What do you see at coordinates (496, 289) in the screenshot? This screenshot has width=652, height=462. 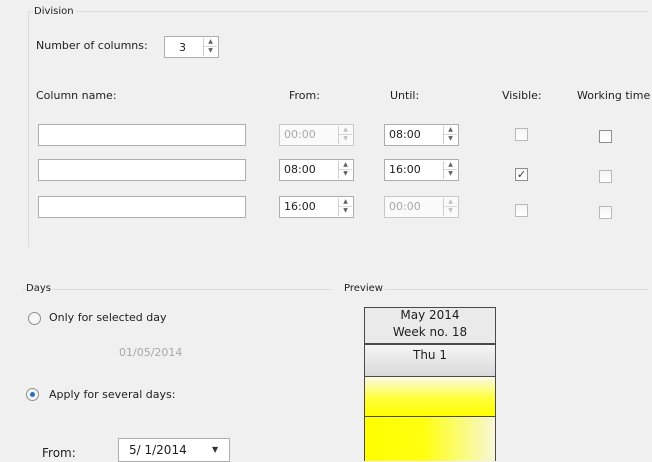 I see `preview-group-border` at bounding box center [496, 289].